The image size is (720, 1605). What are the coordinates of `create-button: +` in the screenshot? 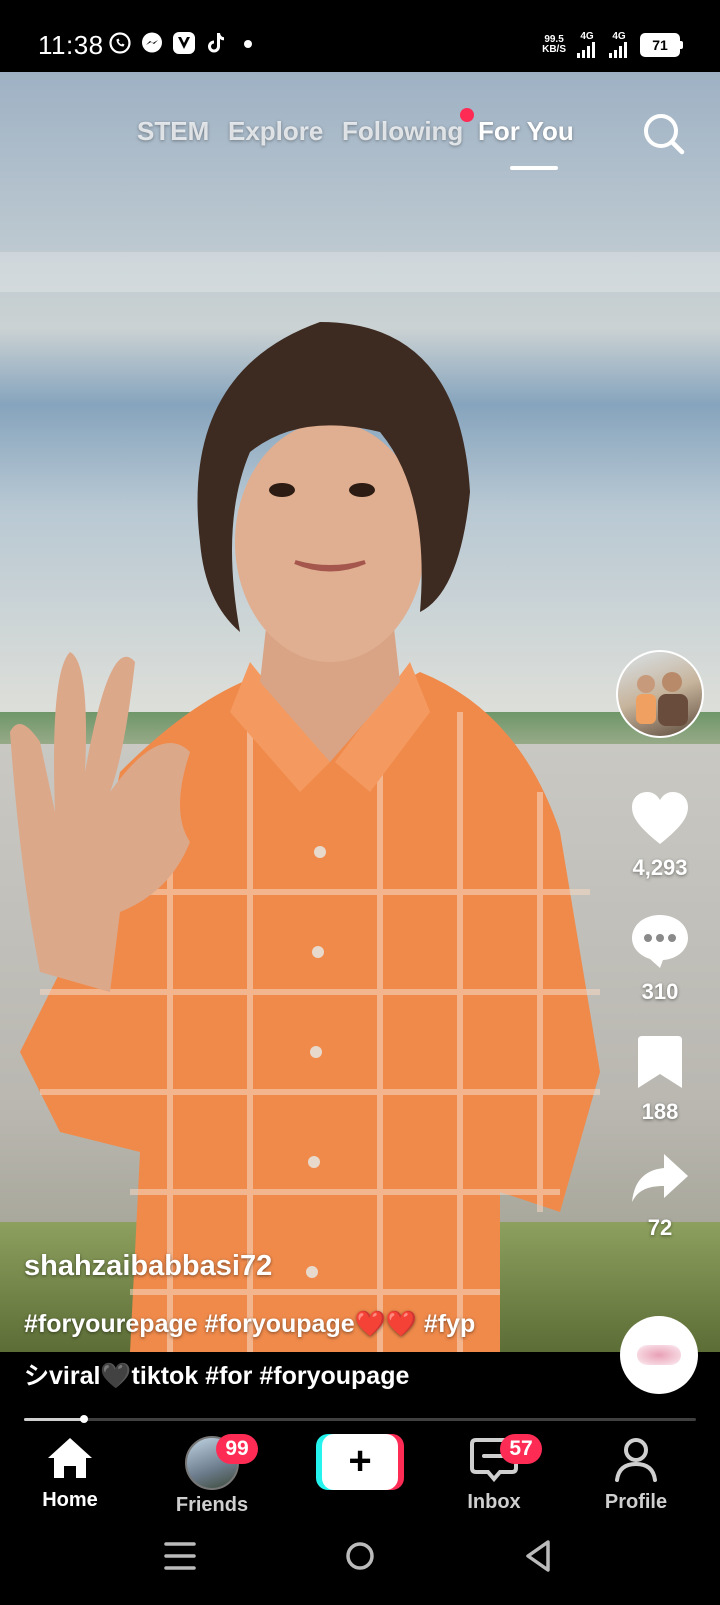 It's located at (360, 1462).